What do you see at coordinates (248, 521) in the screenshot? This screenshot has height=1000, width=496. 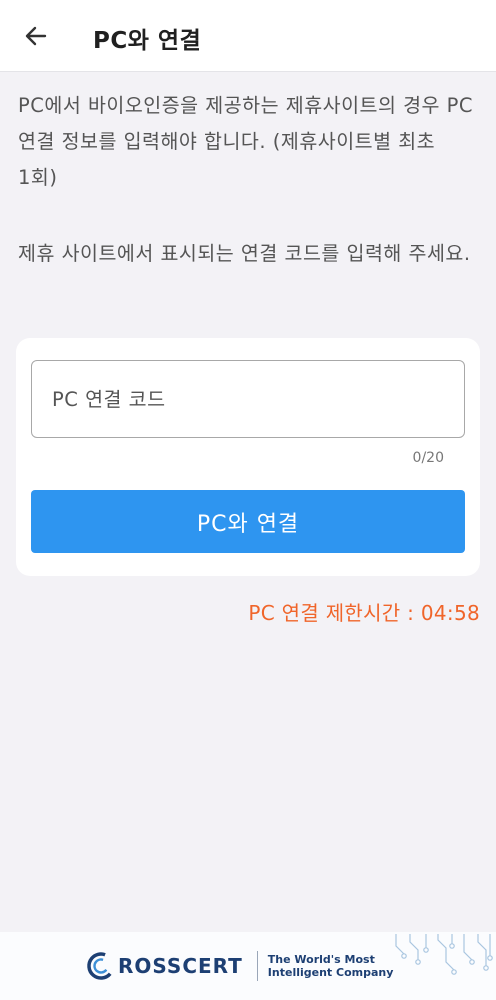 I see `connect-pc-button: PC와 연결` at bounding box center [248, 521].